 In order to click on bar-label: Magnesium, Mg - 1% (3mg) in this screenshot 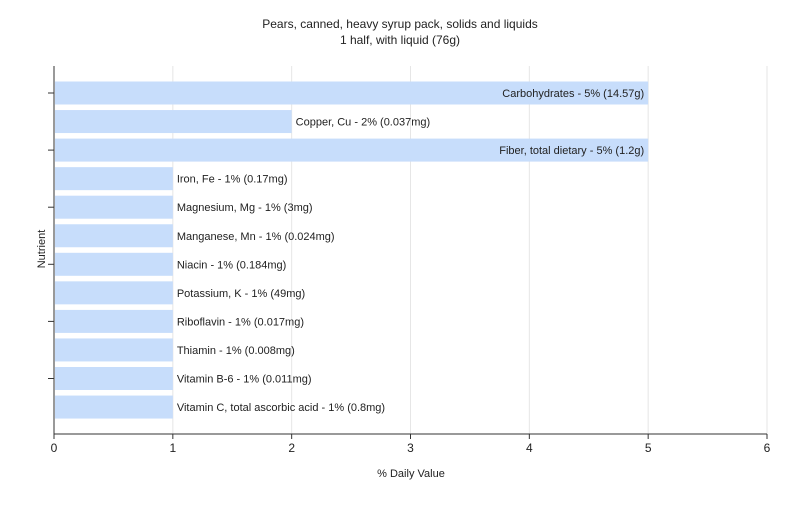, I will do `click(245, 208)`.